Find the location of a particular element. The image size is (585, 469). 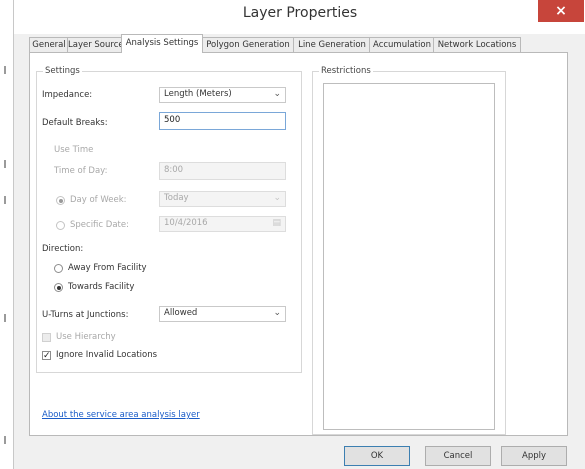

u-turns-dropdown: Allowed ⌄ is located at coordinates (222, 314).